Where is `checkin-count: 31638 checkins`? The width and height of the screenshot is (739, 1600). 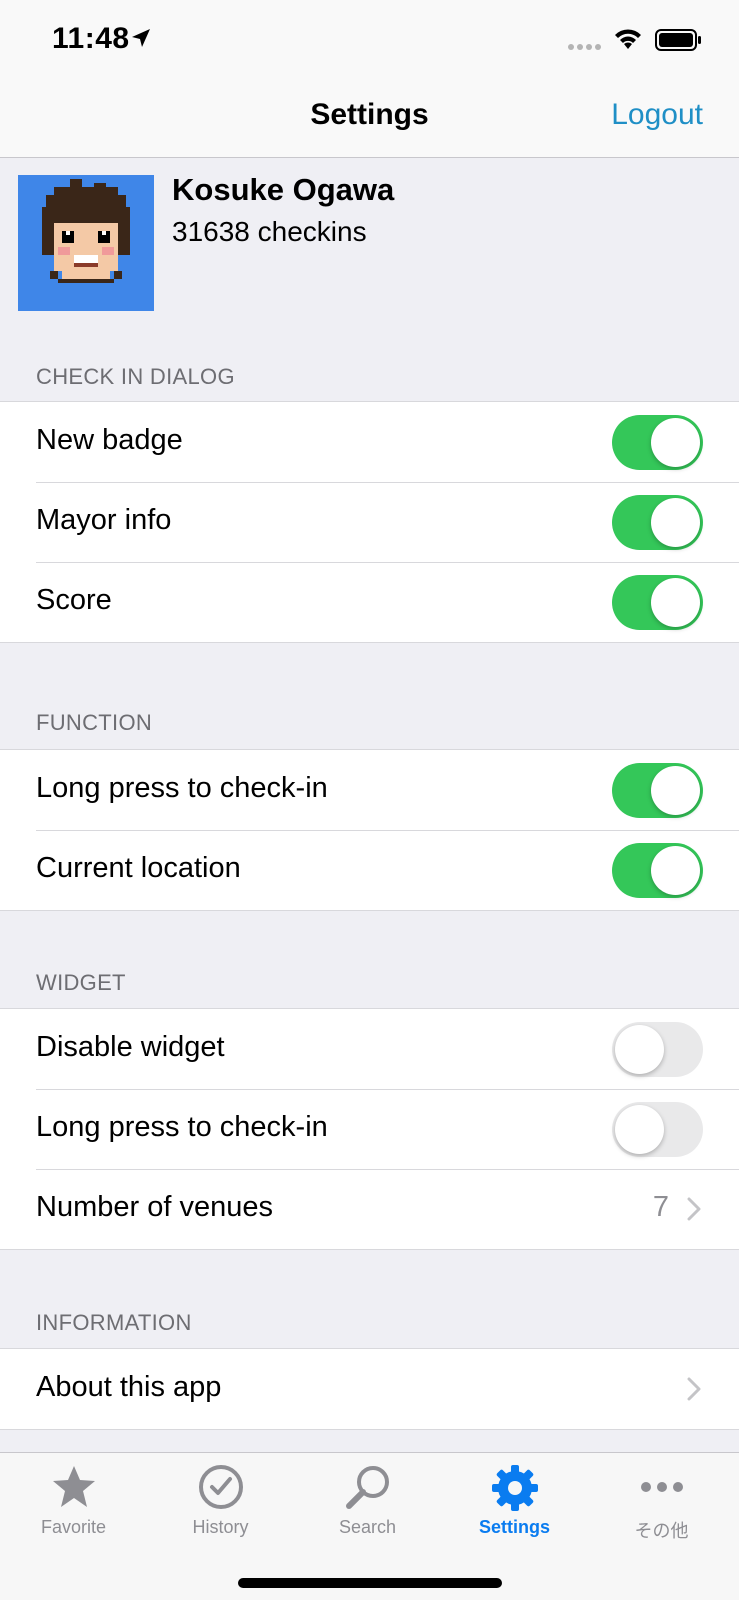
checkin-count: 31638 checkins is located at coordinates (269, 231).